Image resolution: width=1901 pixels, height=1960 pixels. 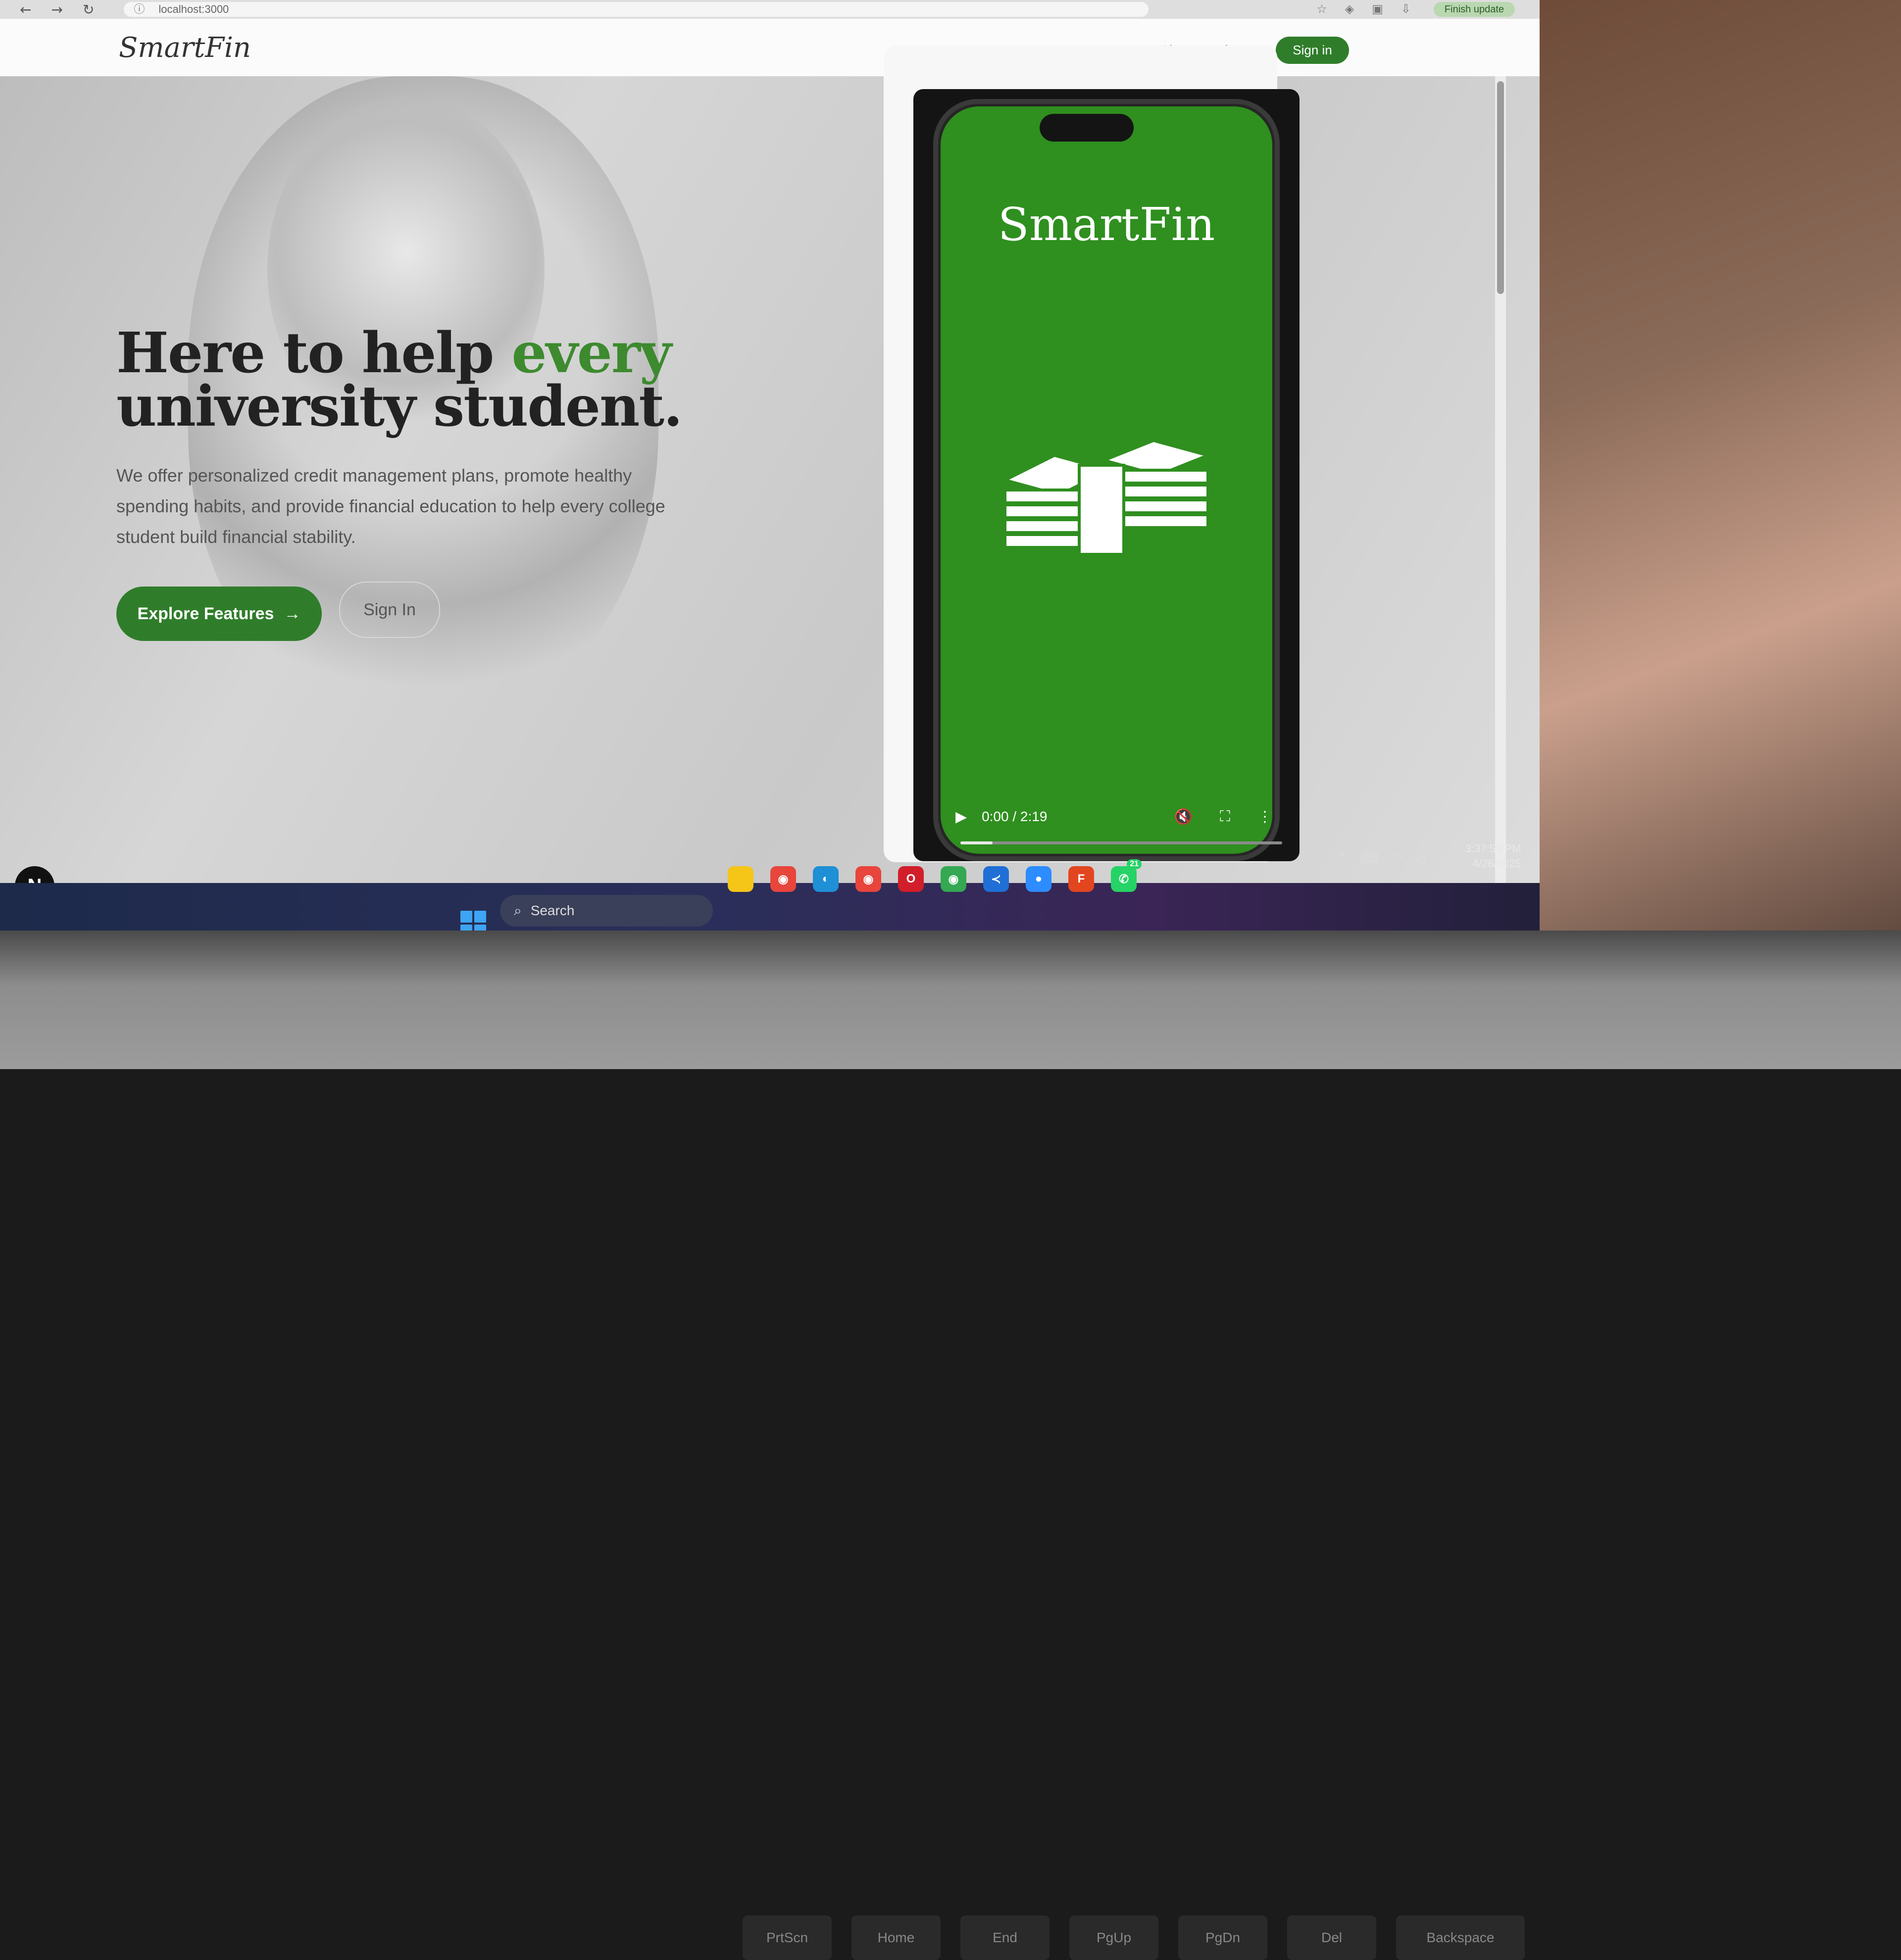 What do you see at coordinates (896, 1937) in the screenshot?
I see `key-home: Home` at bounding box center [896, 1937].